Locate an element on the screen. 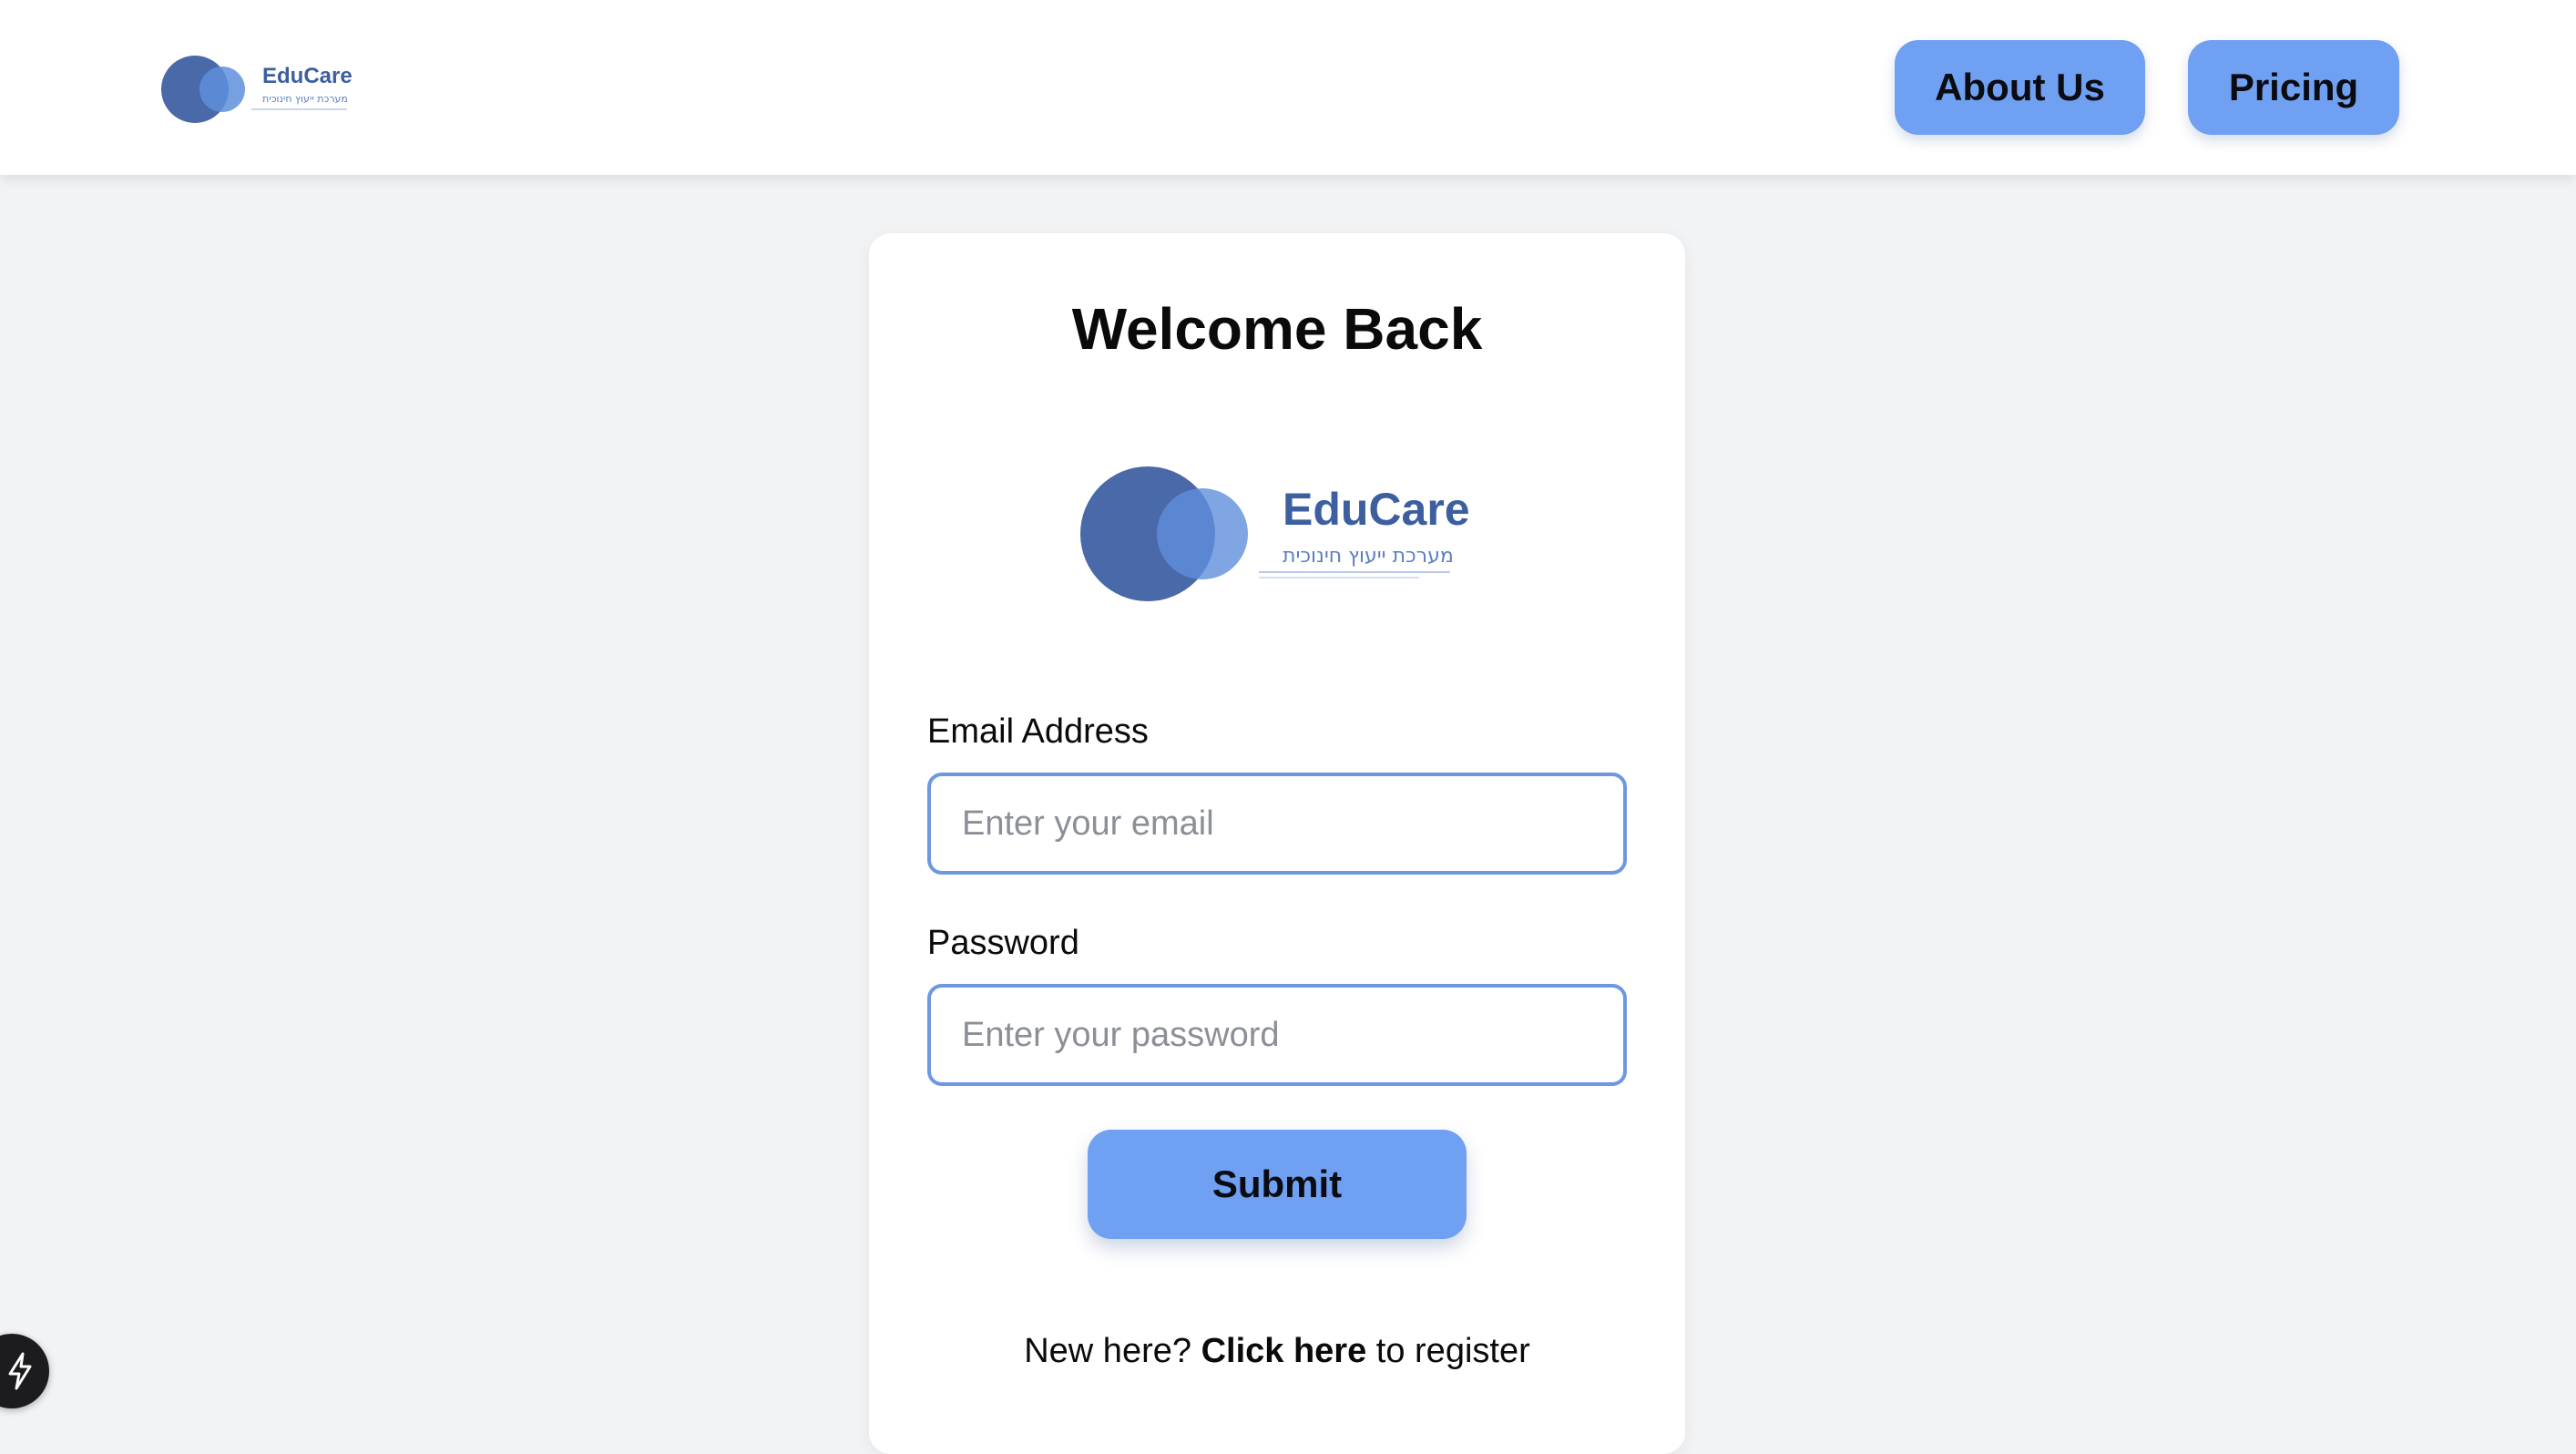  email-field is located at coordinates (1277, 824).